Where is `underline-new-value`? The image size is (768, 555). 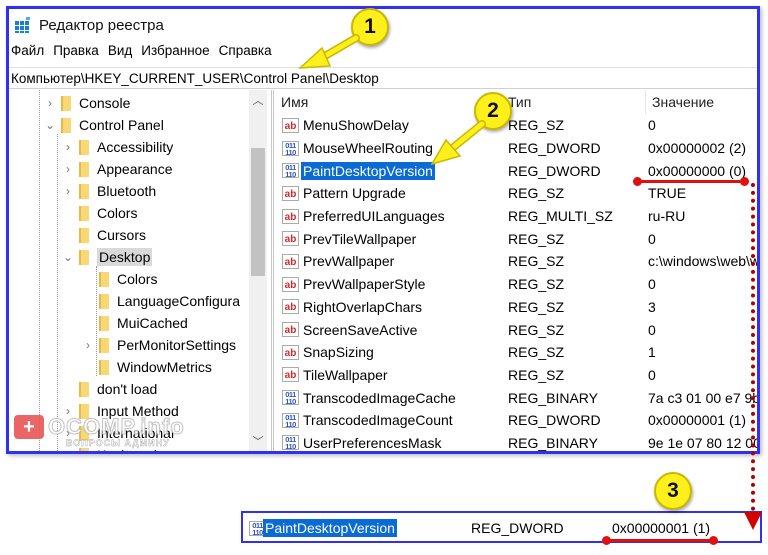 underline-new-value is located at coordinates (660, 540).